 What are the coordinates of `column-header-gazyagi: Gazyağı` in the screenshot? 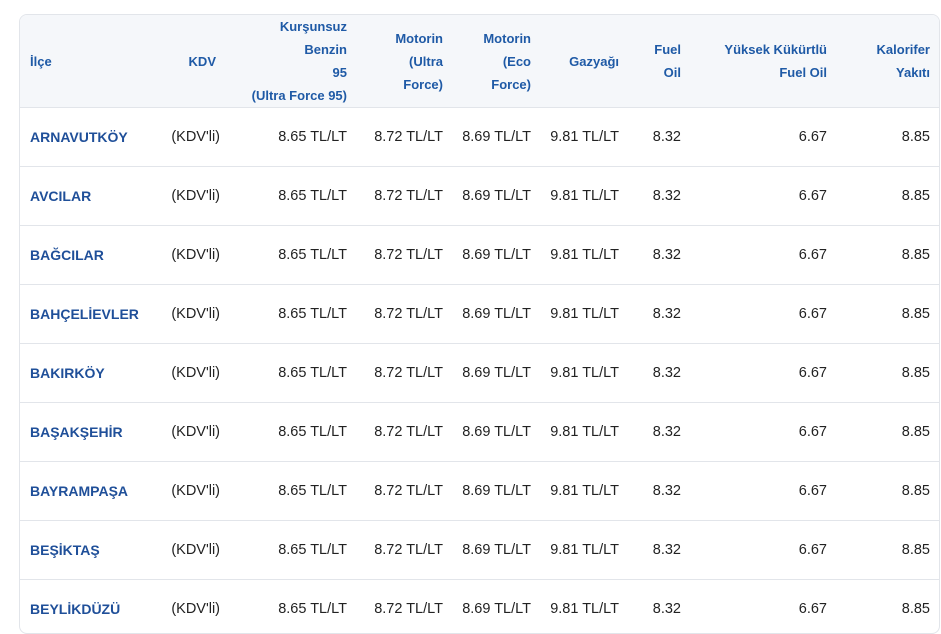 It's located at (585, 61).